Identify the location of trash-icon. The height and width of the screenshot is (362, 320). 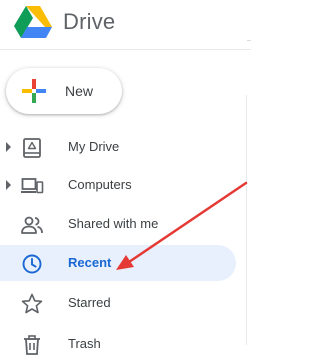
(32, 345).